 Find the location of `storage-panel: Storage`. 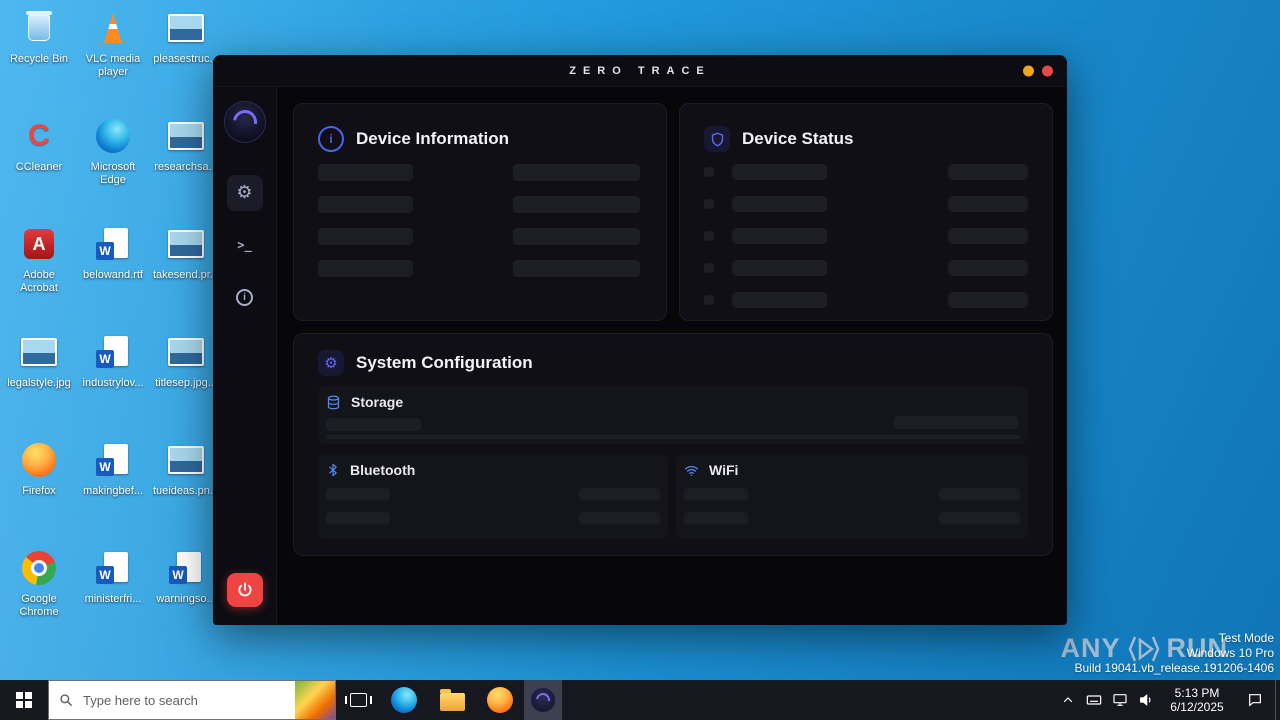

storage-panel: Storage is located at coordinates (673, 415).